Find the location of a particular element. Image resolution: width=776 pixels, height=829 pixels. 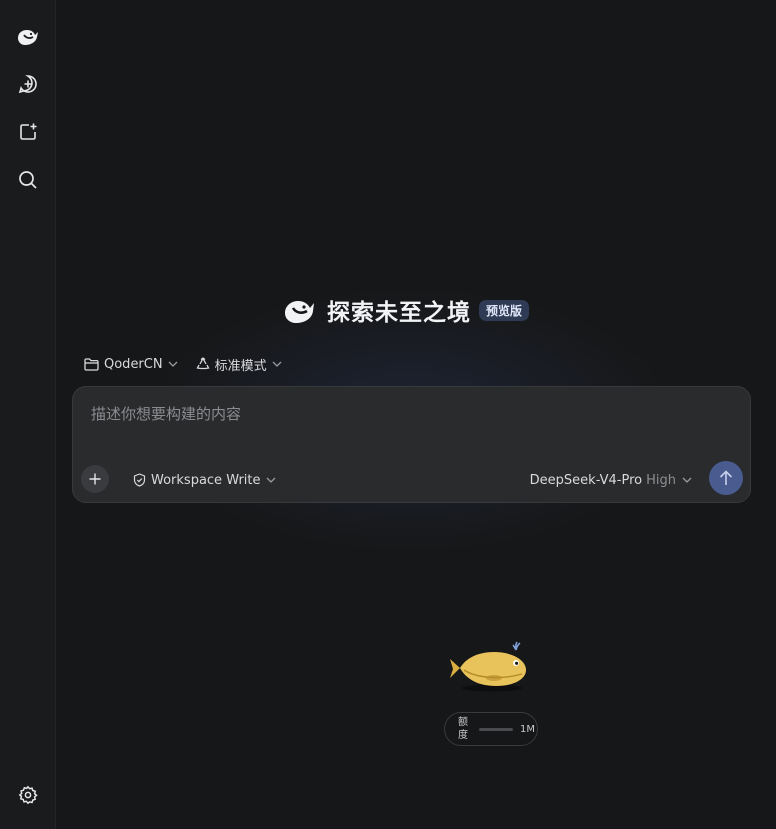

context-row: QoderCN 标准模式 is located at coordinates (192, 364).